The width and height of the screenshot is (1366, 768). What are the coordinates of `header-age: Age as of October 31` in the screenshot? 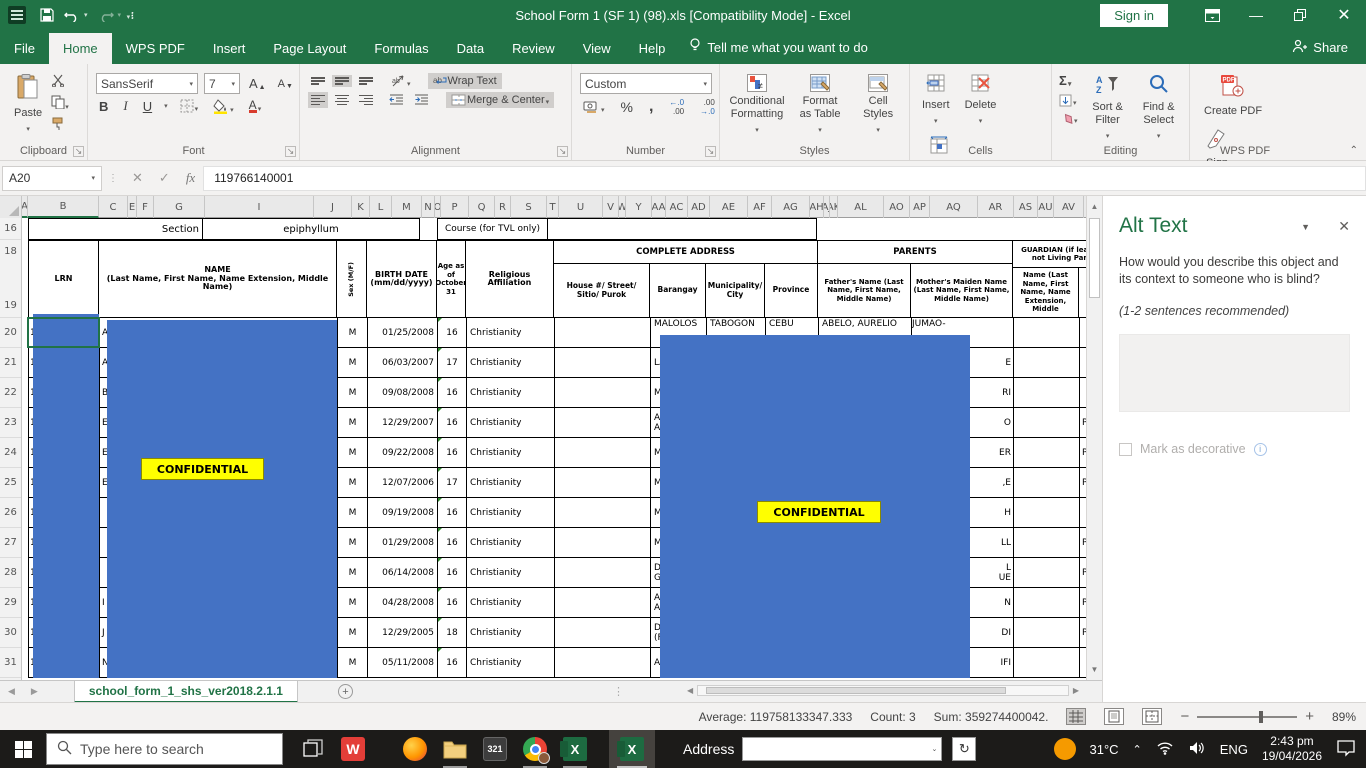 It's located at (451, 279).